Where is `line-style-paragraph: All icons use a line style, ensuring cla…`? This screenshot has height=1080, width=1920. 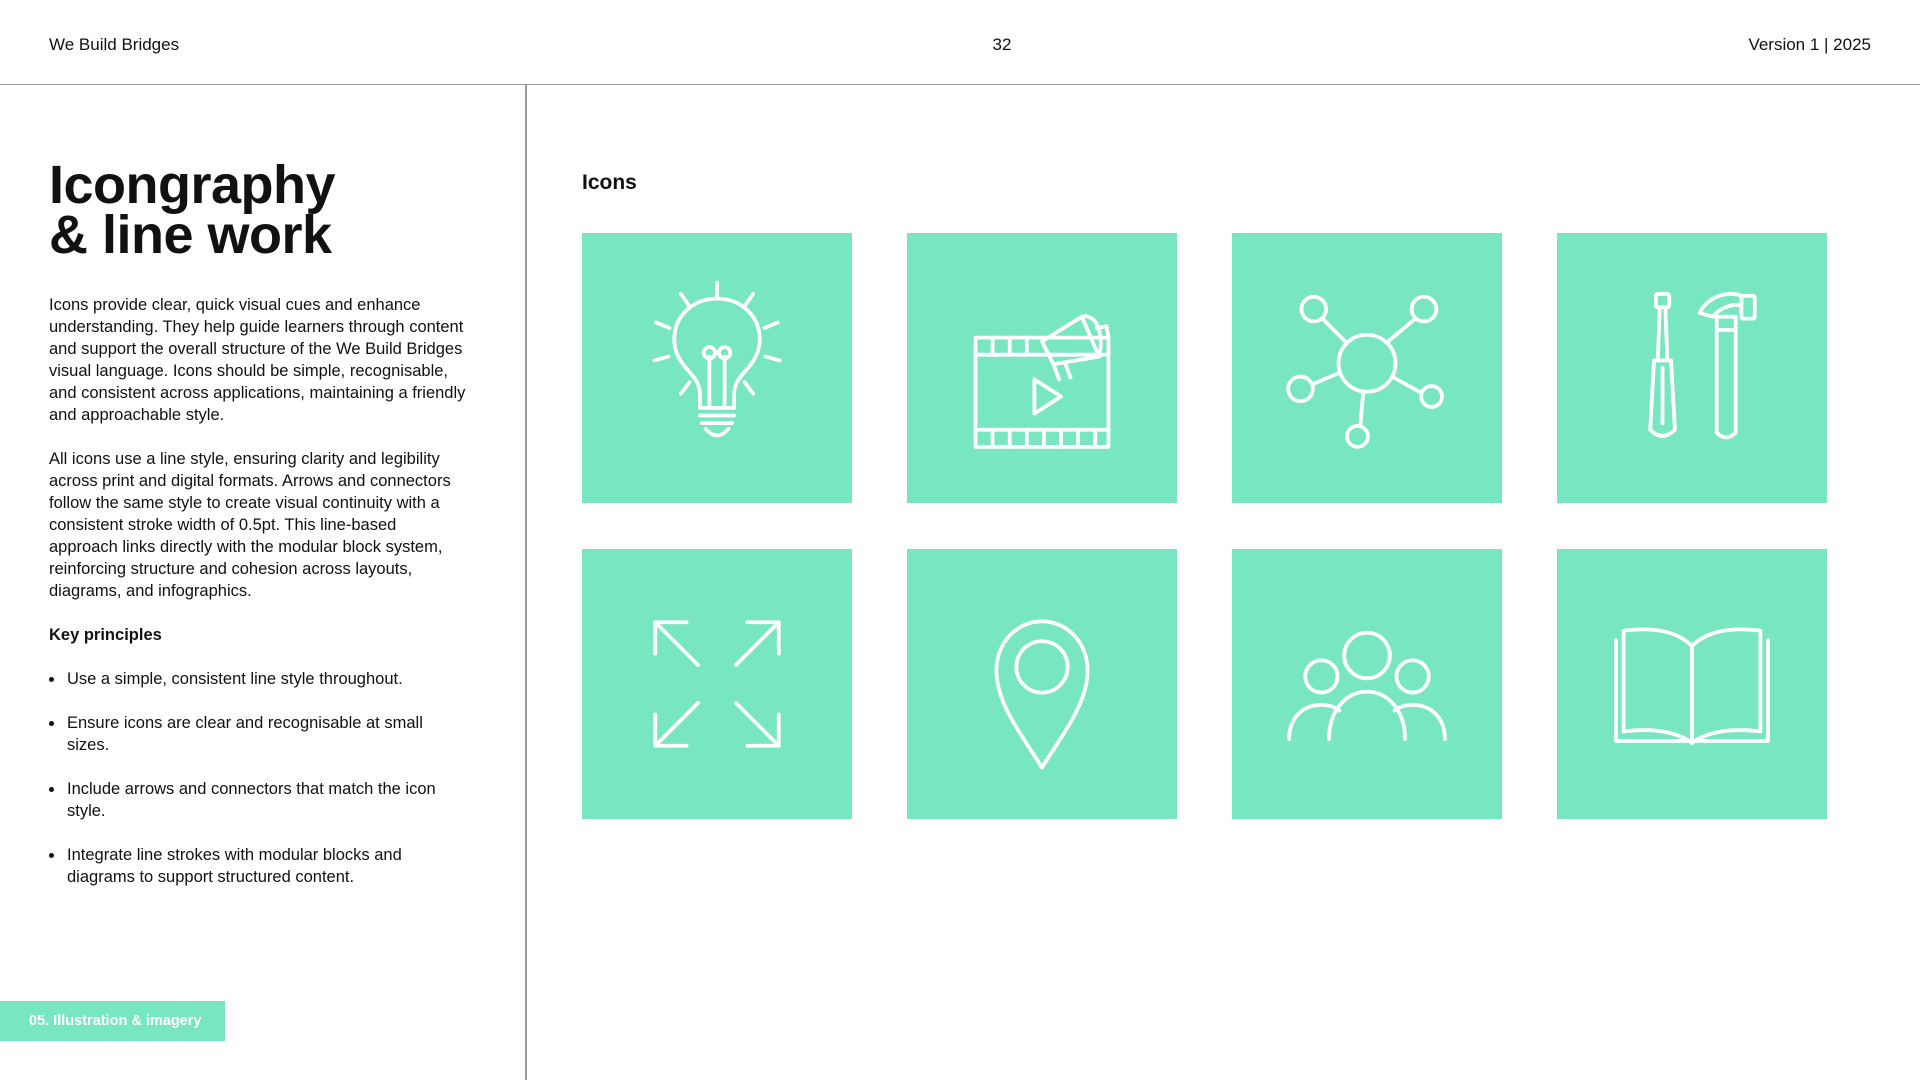
line-style-paragraph: All icons use a line style, ensuring cla… is located at coordinates (250, 525).